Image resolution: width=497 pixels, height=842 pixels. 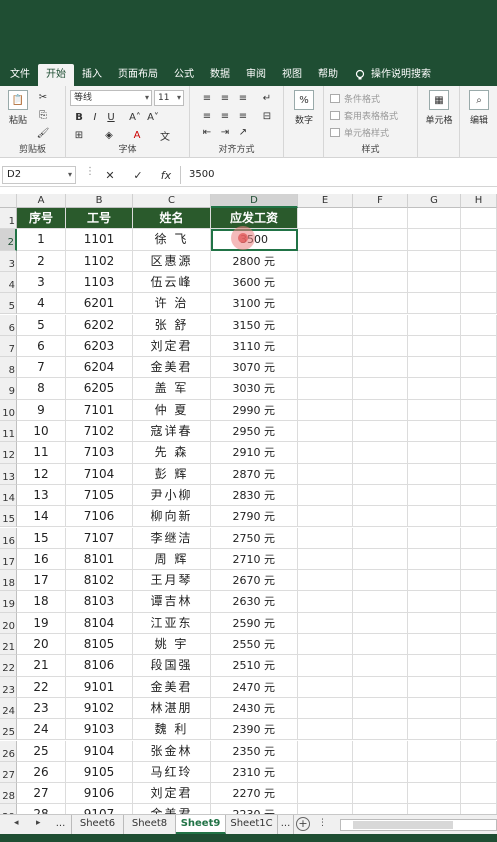 I want to click on row-header: 15, so click(x=8, y=517).